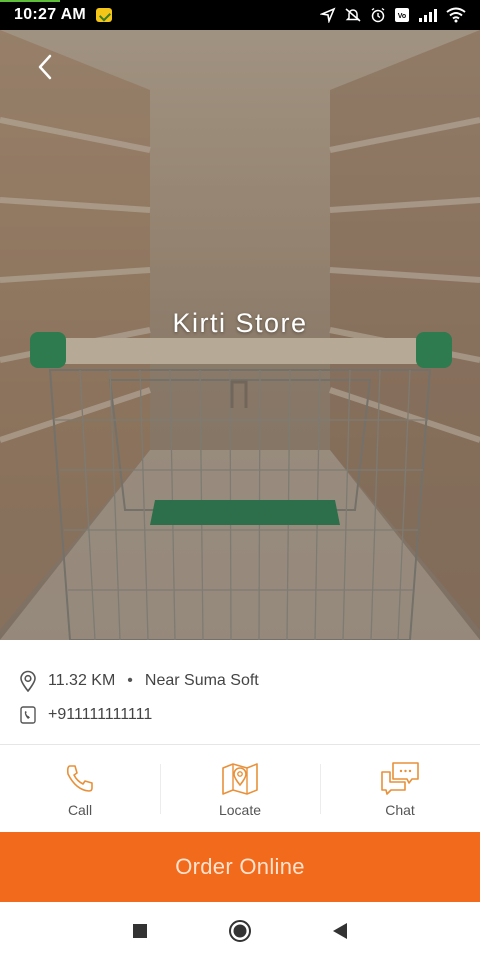  What do you see at coordinates (240, 810) in the screenshot?
I see `locate-label: Locate` at bounding box center [240, 810].